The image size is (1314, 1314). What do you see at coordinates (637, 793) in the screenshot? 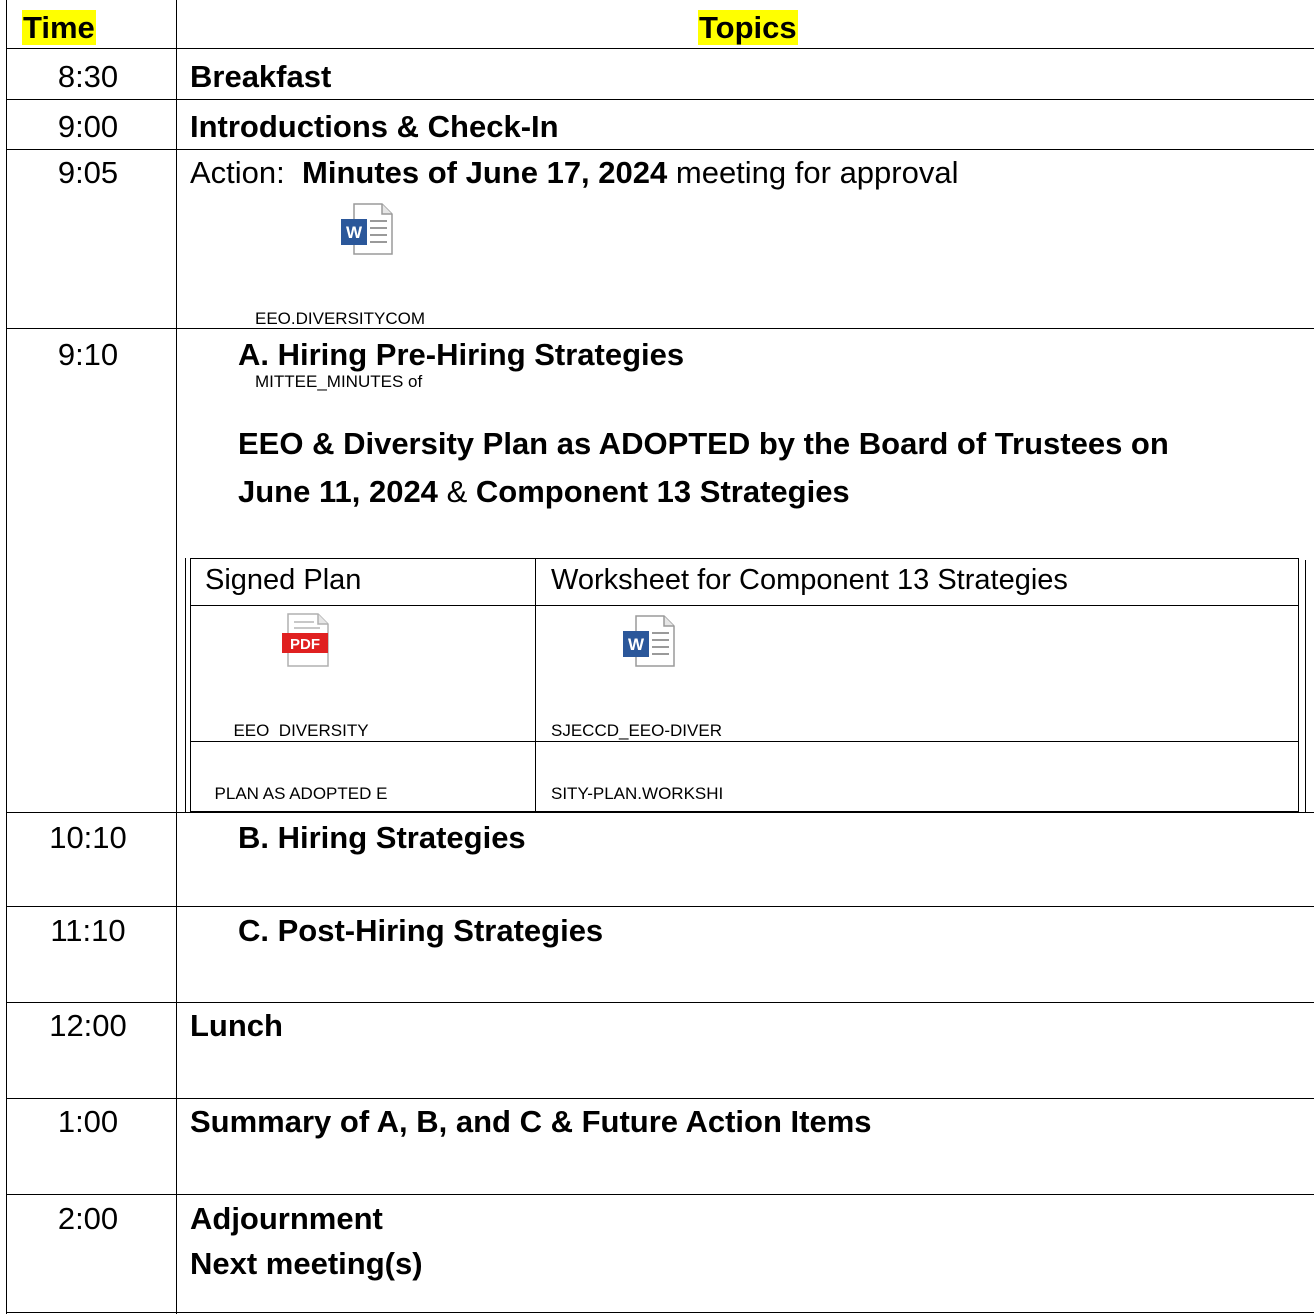
I see `file-caption-line: SITY-PLAN.WORKSHI` at bounding box center [637, 793].